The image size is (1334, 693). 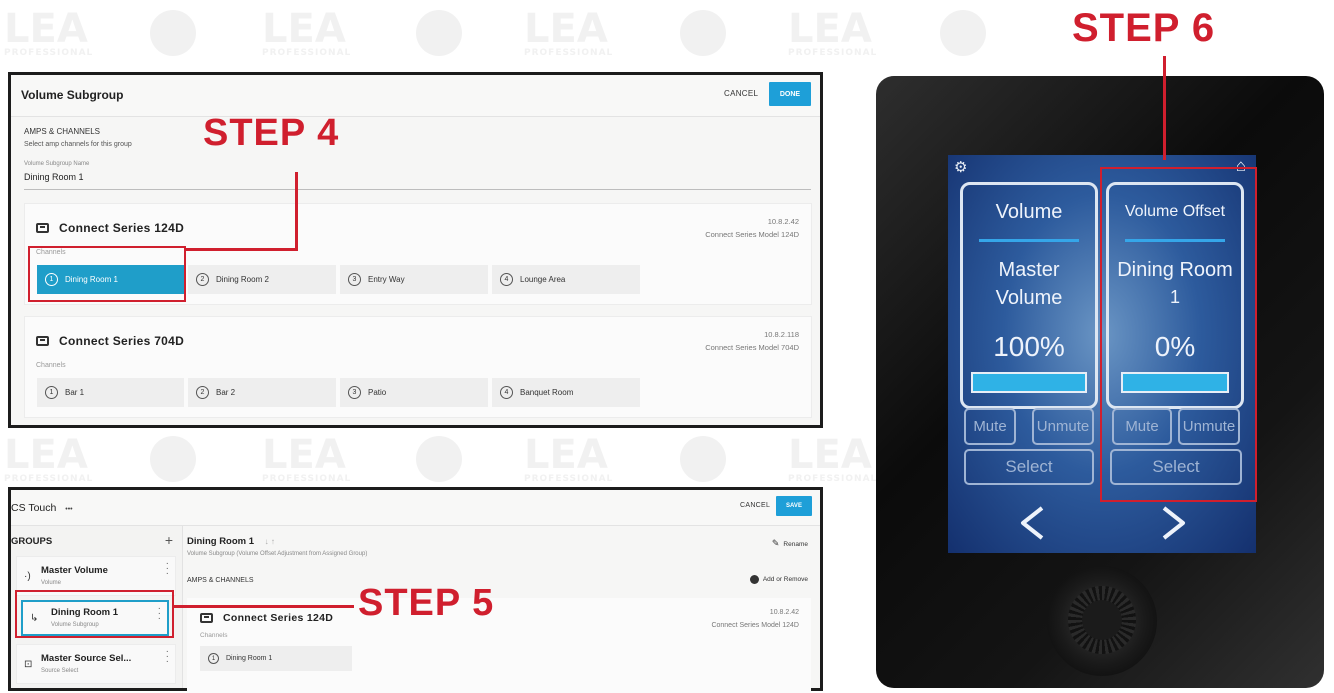 What do you see at coordinates (778, 579) in the screenshot?
I see `add-or-remove-button: Add or Remove` at bounding box center [778, 579].